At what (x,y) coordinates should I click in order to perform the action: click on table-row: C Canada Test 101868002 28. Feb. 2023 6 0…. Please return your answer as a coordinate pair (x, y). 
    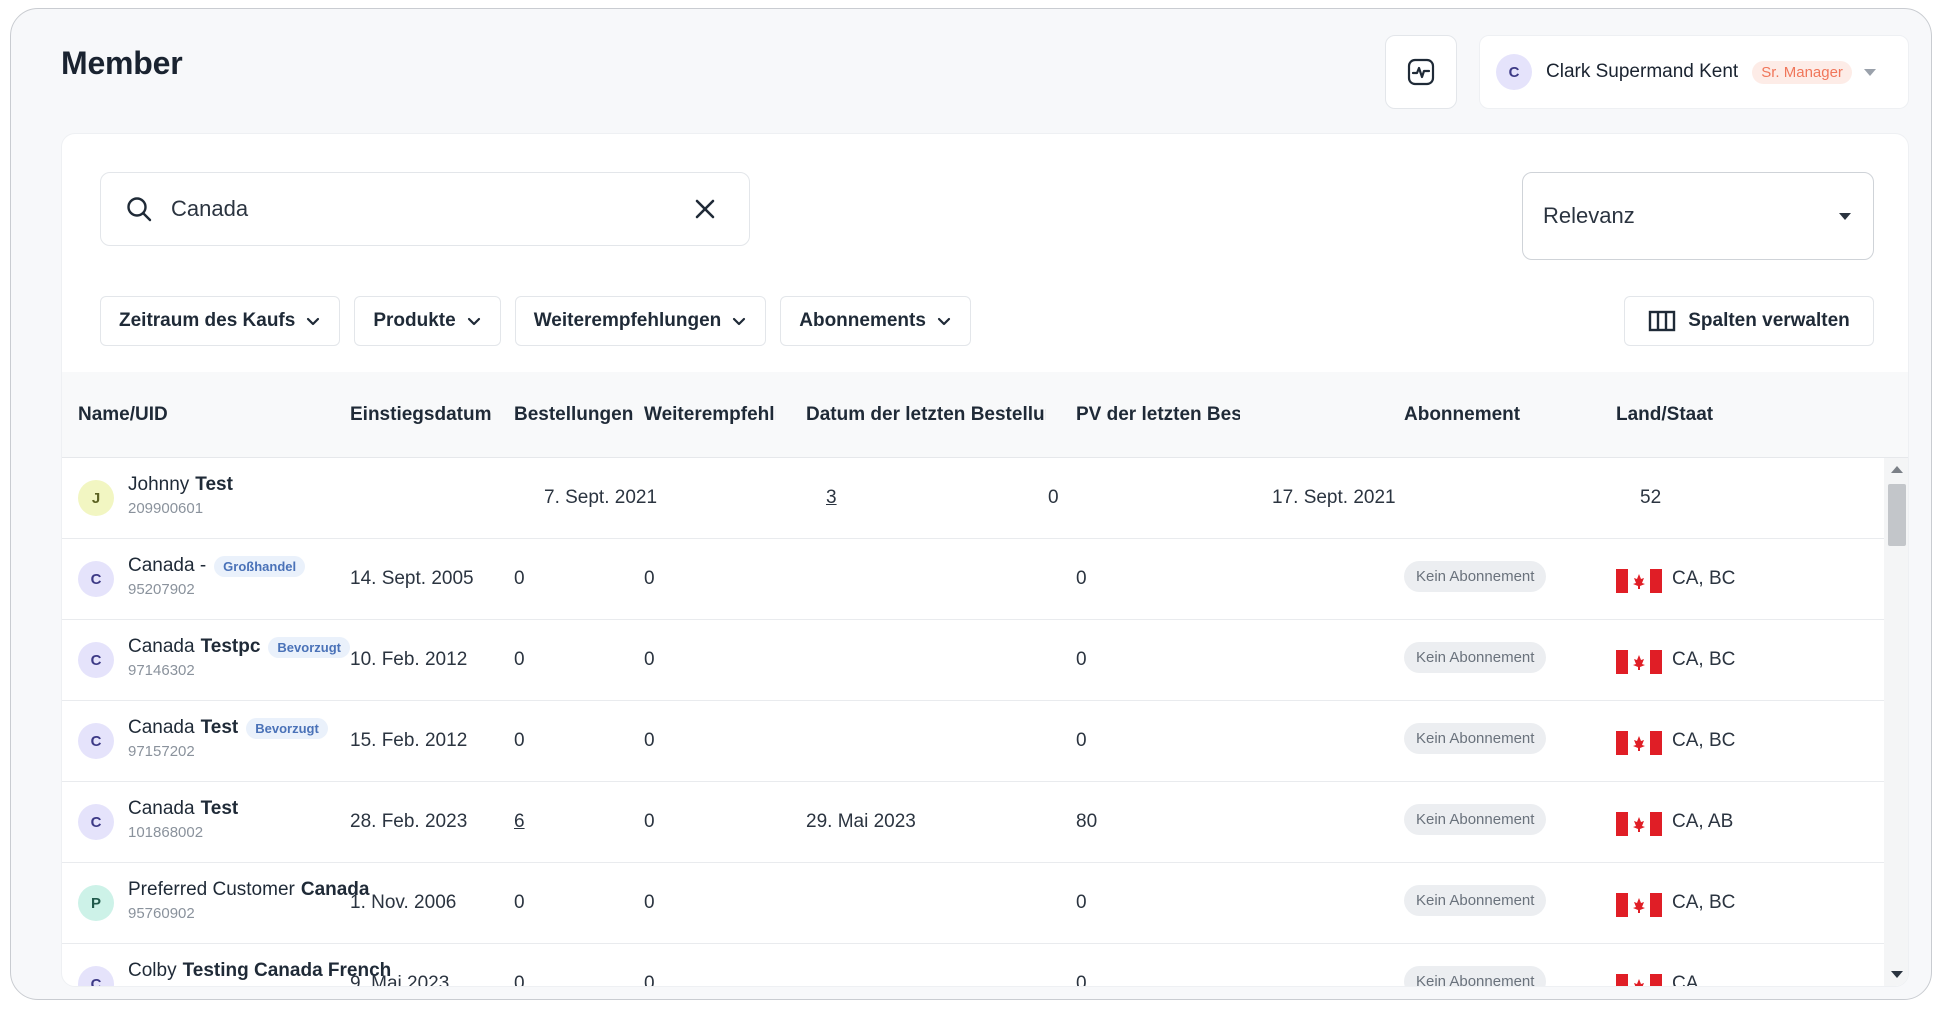
    Looking at the image, I should click on (973, 822).